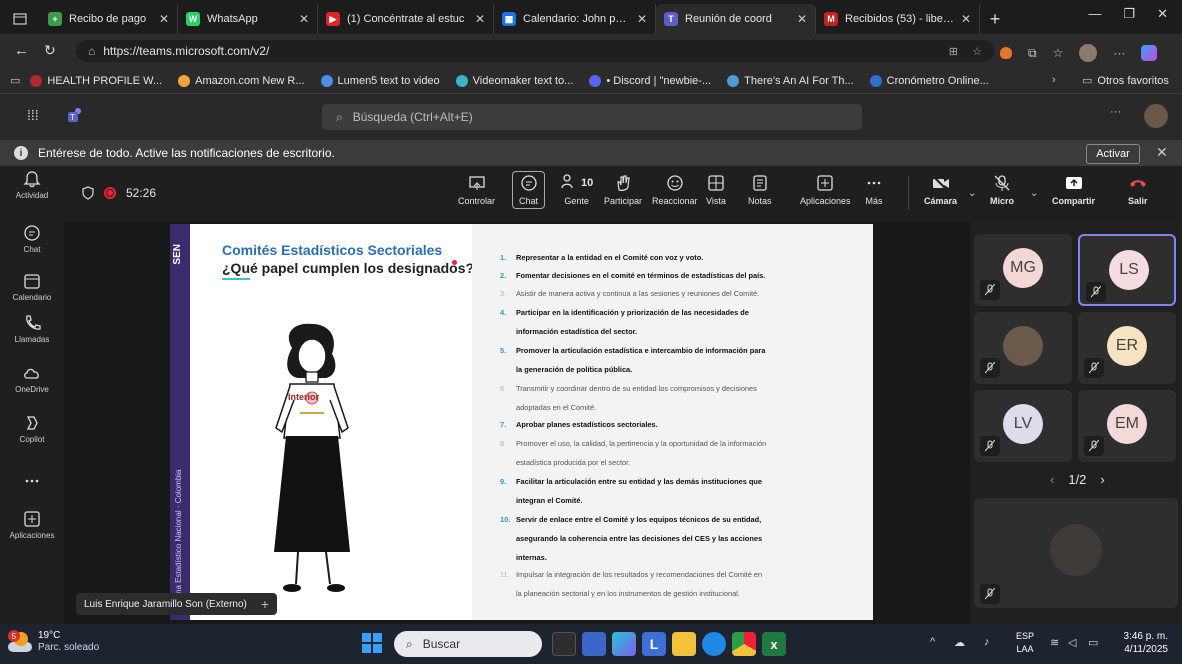 Image resolution: width=1182 pixels, height=664 pixels. I want to click on start-icon, so click(372, 643).